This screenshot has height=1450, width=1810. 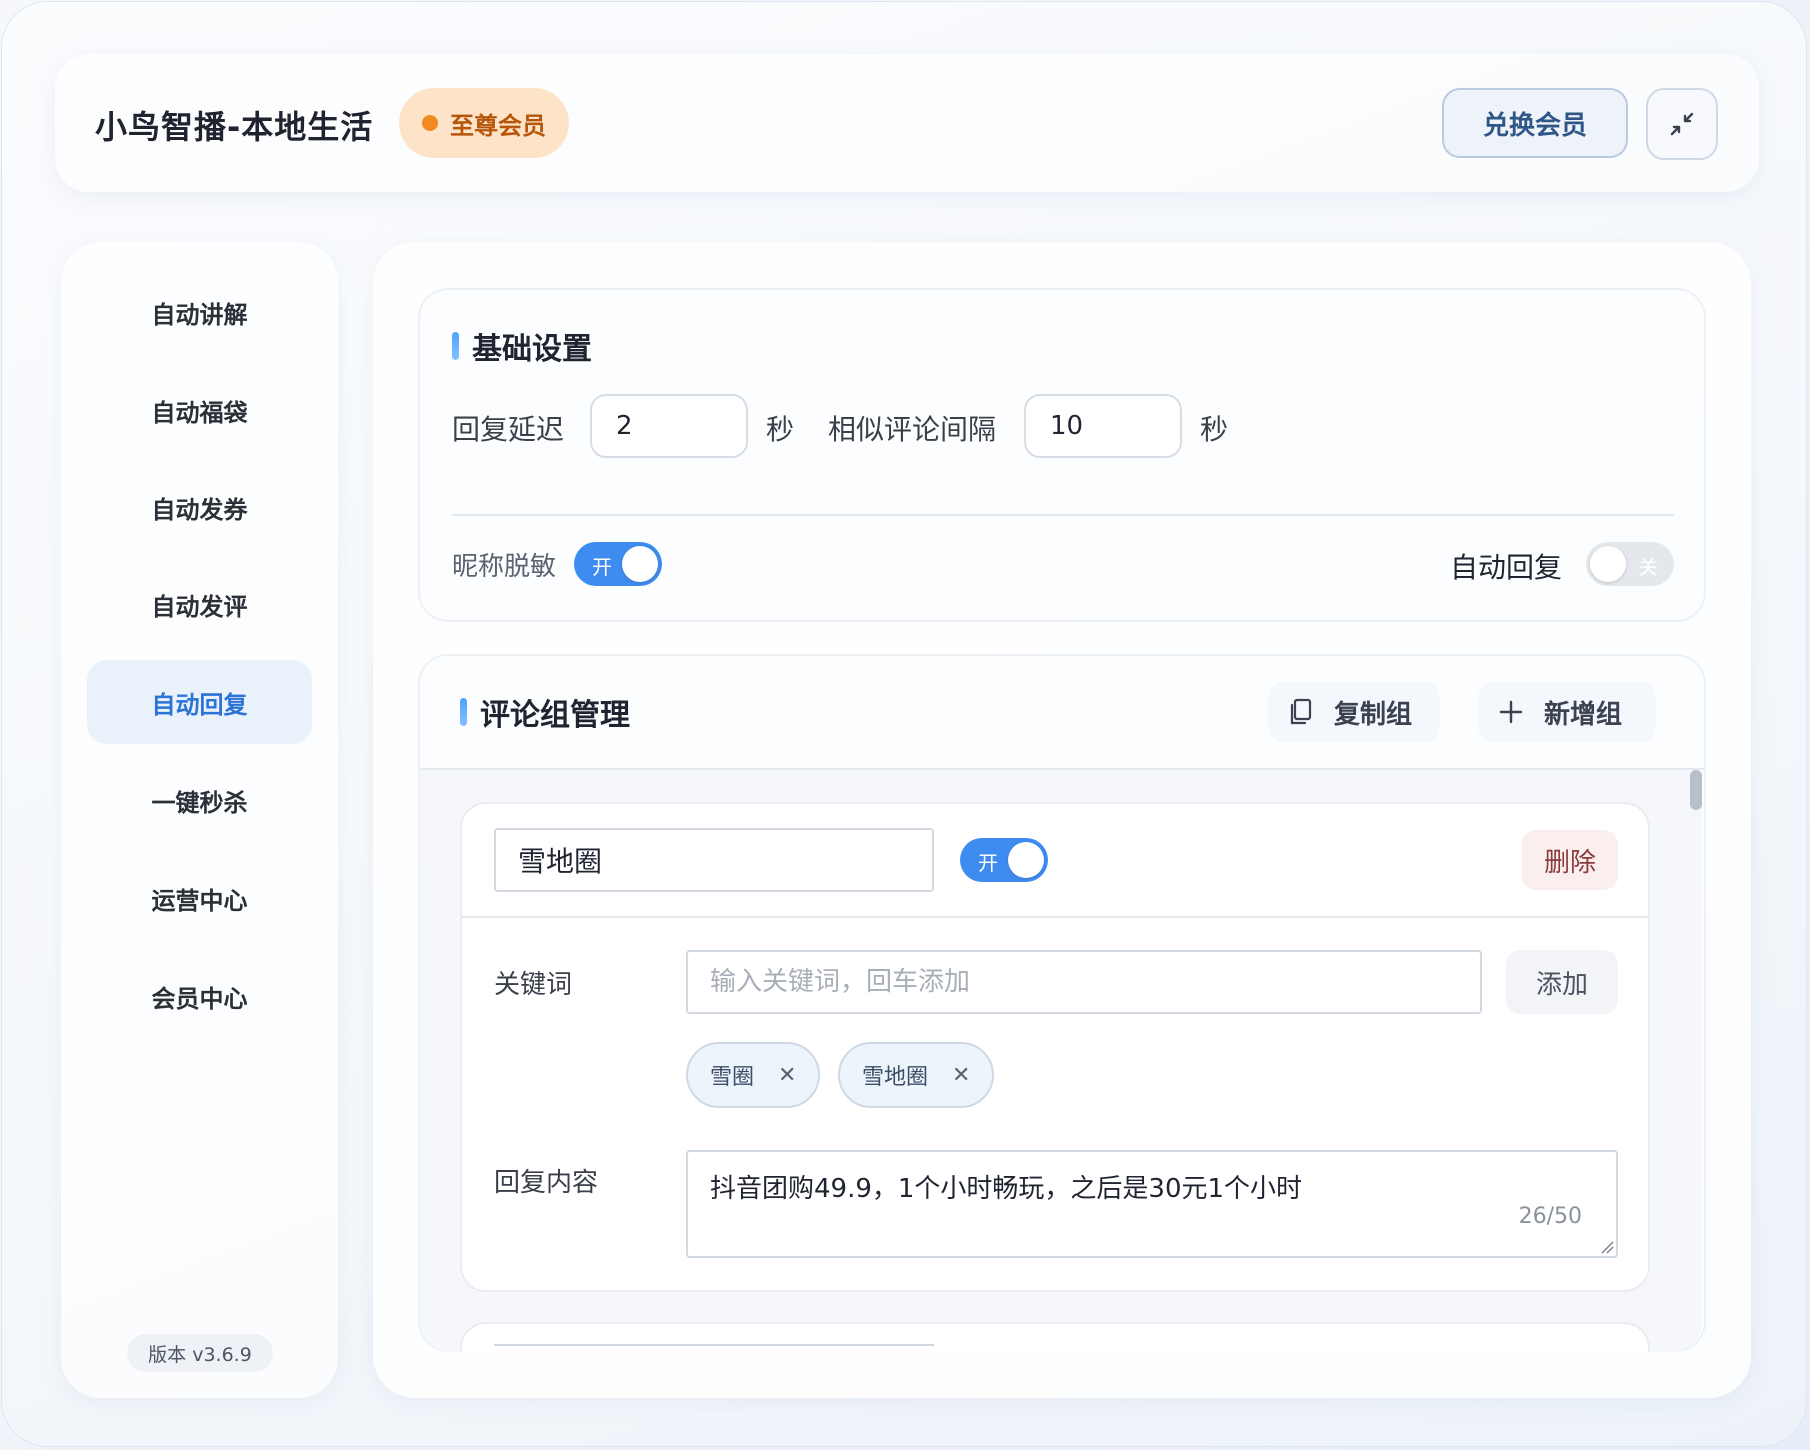 What do you see at coordinates (1535, 123) in the screenshot?
I see `redeem-membership-button: 兑换会员` at bounding box center [1535, 123].